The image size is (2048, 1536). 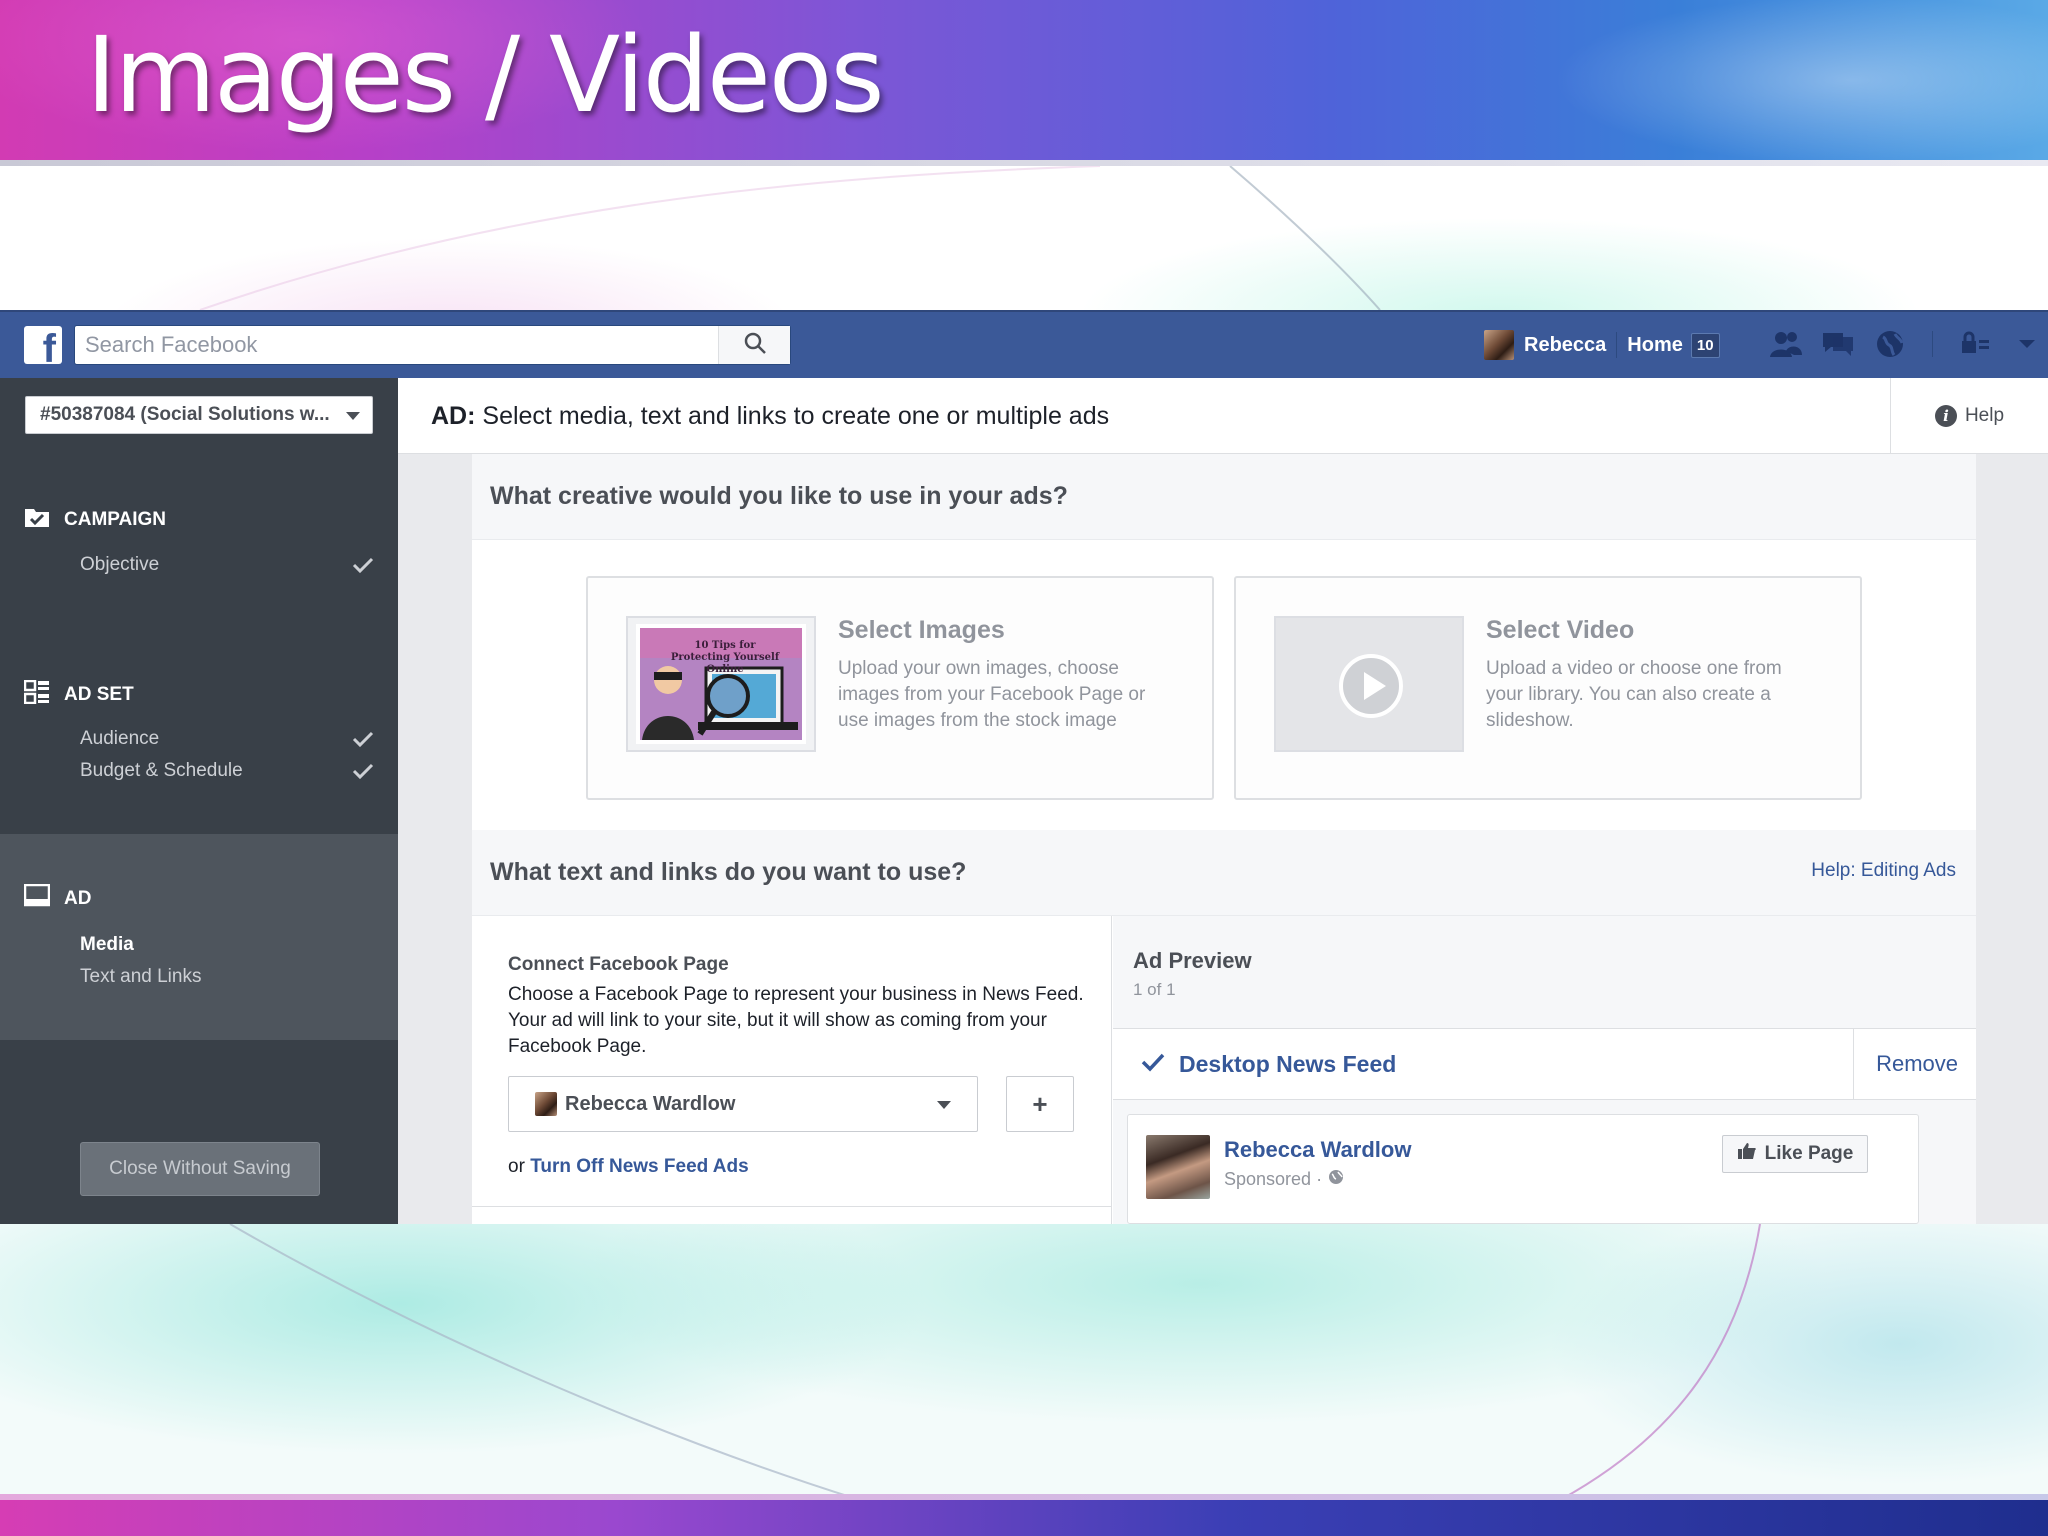 I want to click on search-input, so click(x=396, y=345).